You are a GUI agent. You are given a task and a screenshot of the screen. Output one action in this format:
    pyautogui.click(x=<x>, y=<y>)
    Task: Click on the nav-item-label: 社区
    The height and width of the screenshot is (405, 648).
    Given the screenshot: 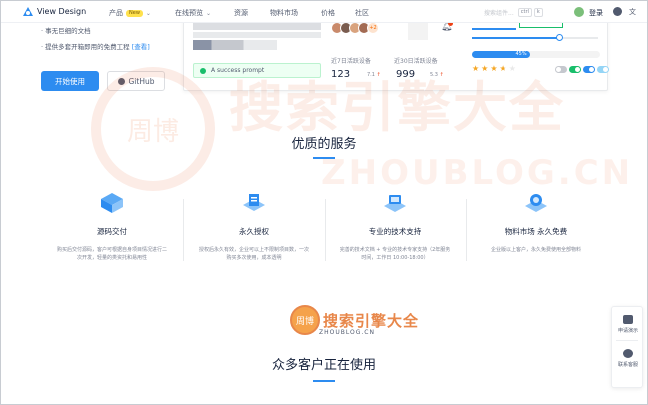 What is the action you would take?
    pyautogui.click(x=362, y=13)
    